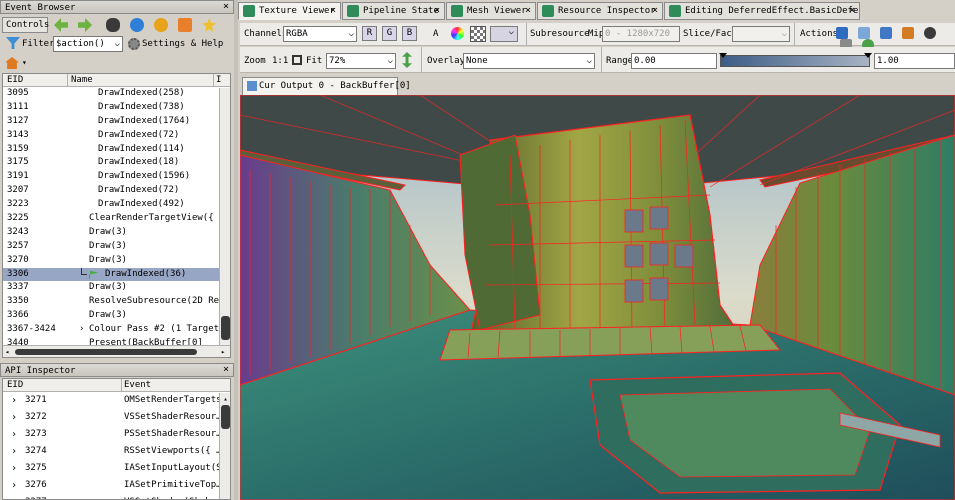 Image resolution: width=955 pixels, height=500 pixels. What do you see at coordinates (868, 55) in the screenshot?
I see `range-max-handle` at bounding box center [868, 55].